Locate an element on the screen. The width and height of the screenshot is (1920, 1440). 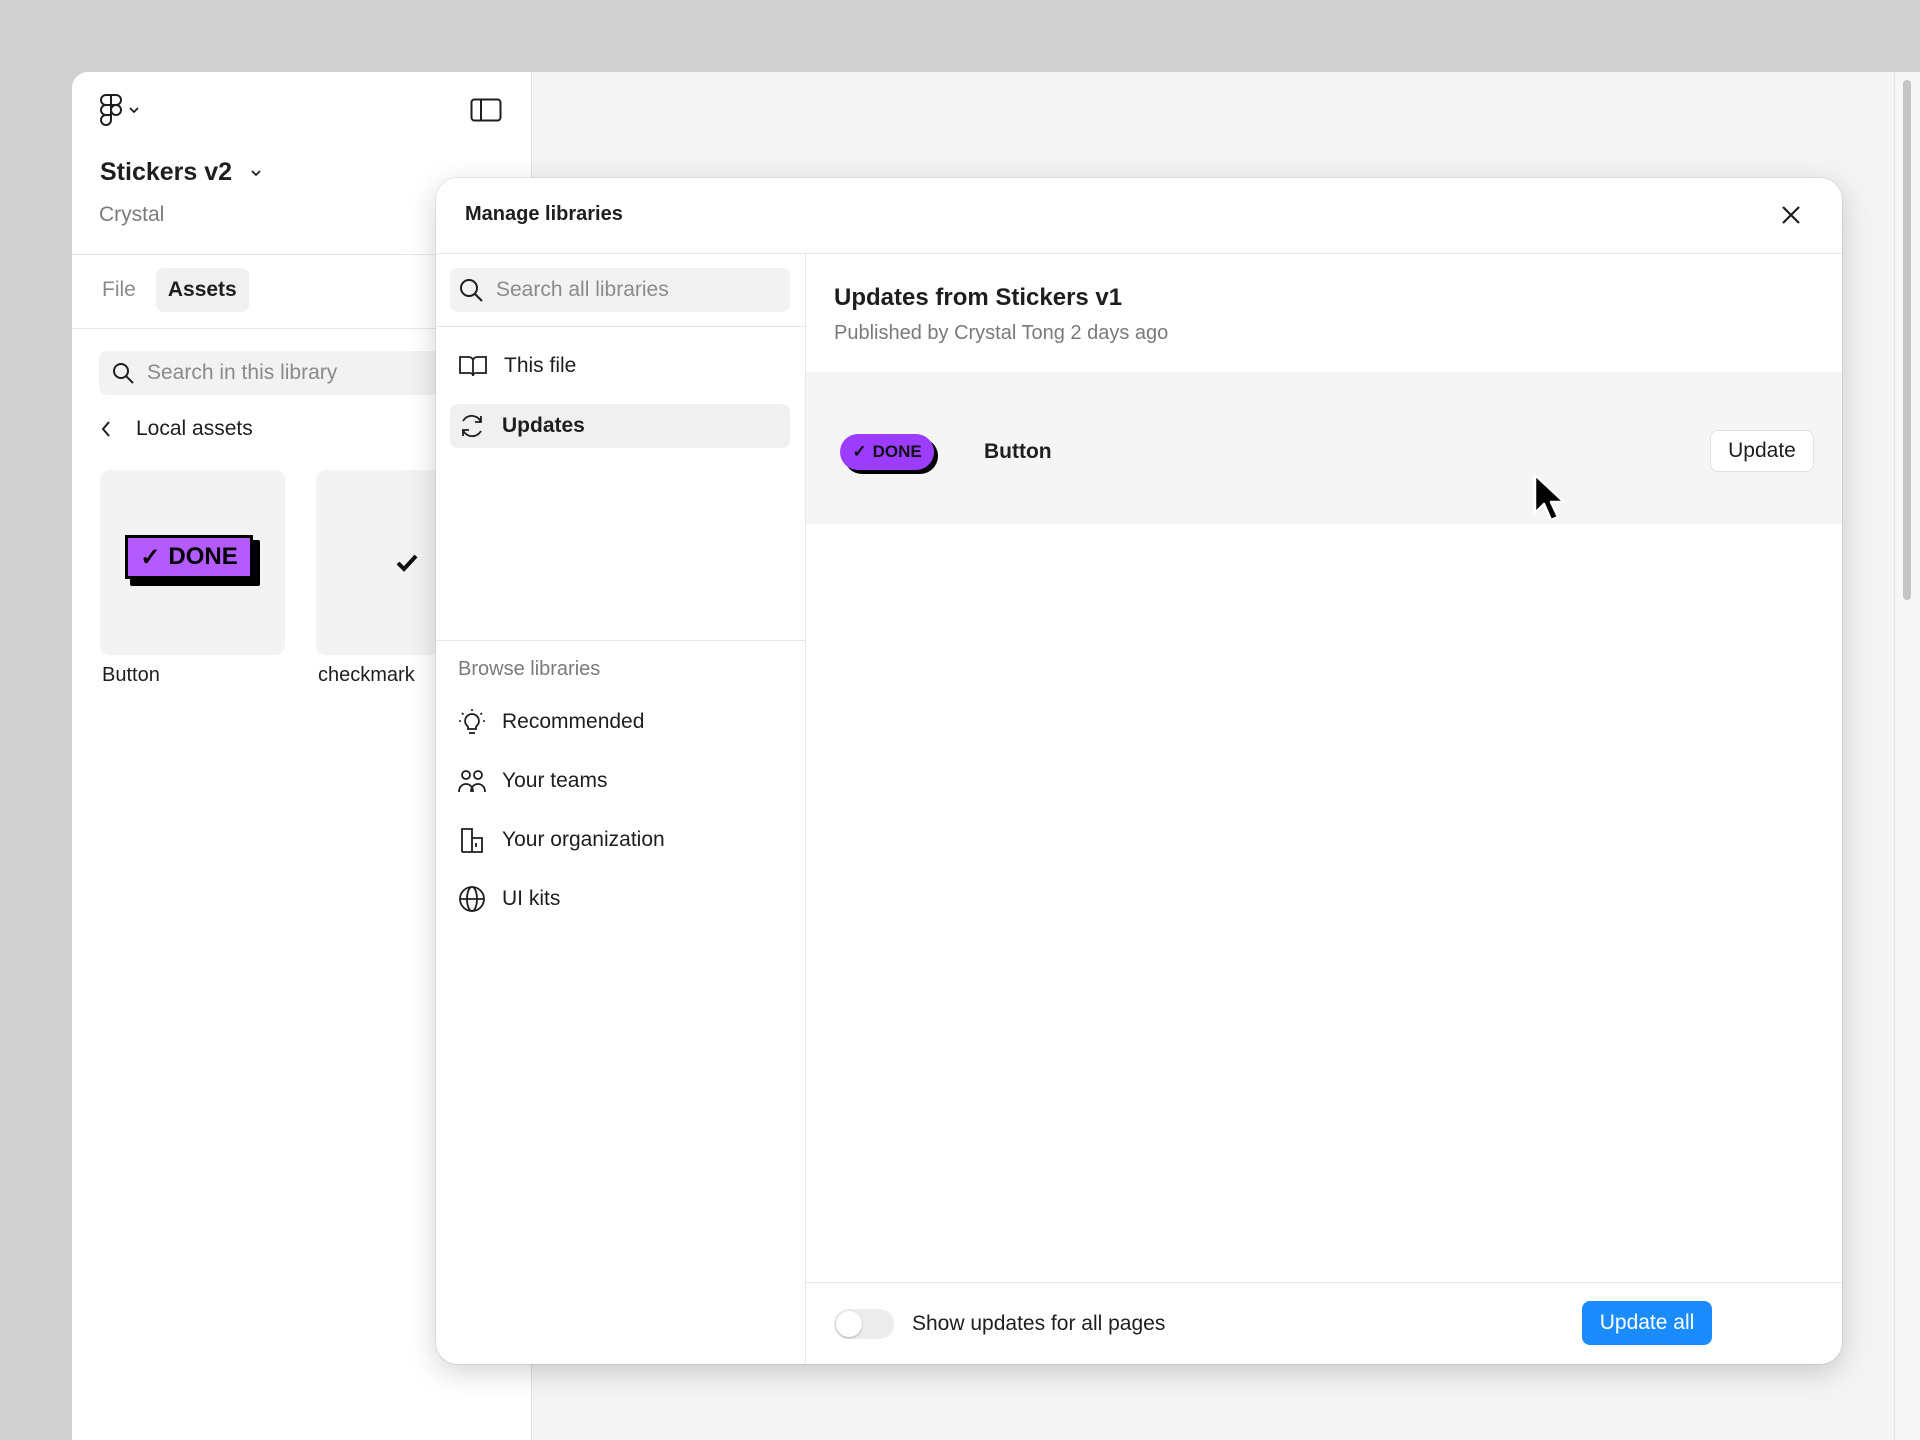
dialog-title: Manage libraries is located at coordinates (544, 214).